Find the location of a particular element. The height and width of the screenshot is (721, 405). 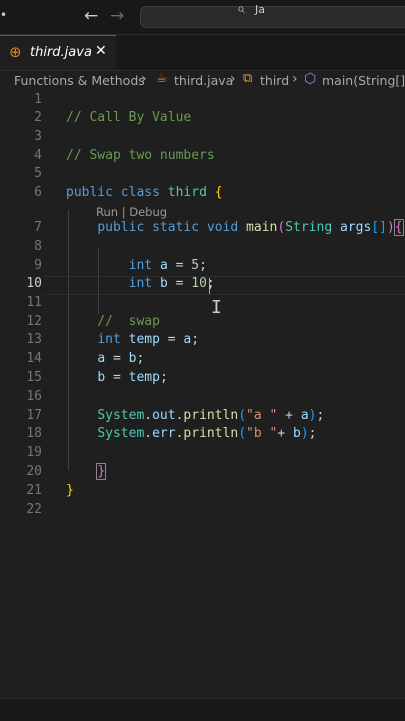

line-number: 14 is located at coordinates (21, 358).